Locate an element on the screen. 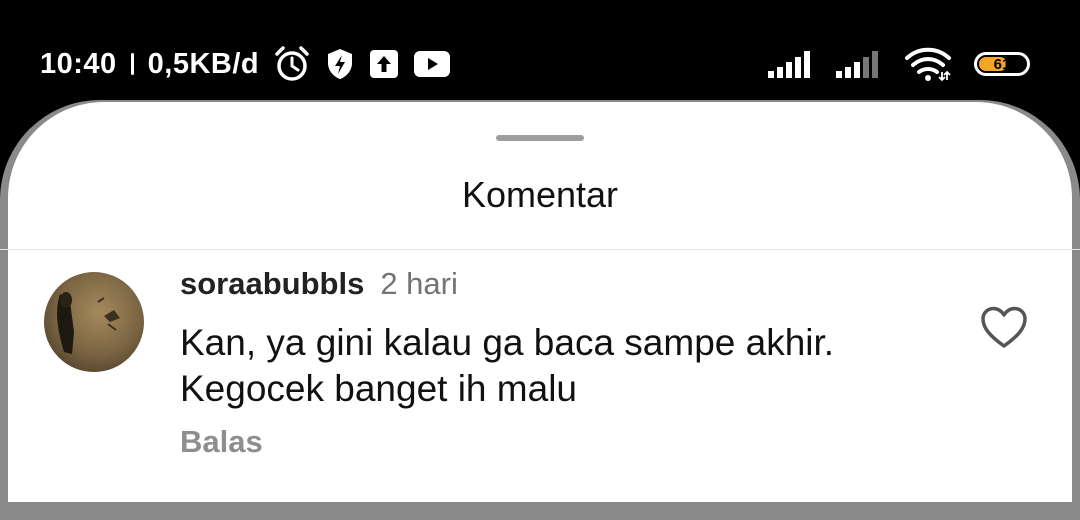 The image size is (1080, 520). username: soraabubbls is located at coordinates (272, 284).